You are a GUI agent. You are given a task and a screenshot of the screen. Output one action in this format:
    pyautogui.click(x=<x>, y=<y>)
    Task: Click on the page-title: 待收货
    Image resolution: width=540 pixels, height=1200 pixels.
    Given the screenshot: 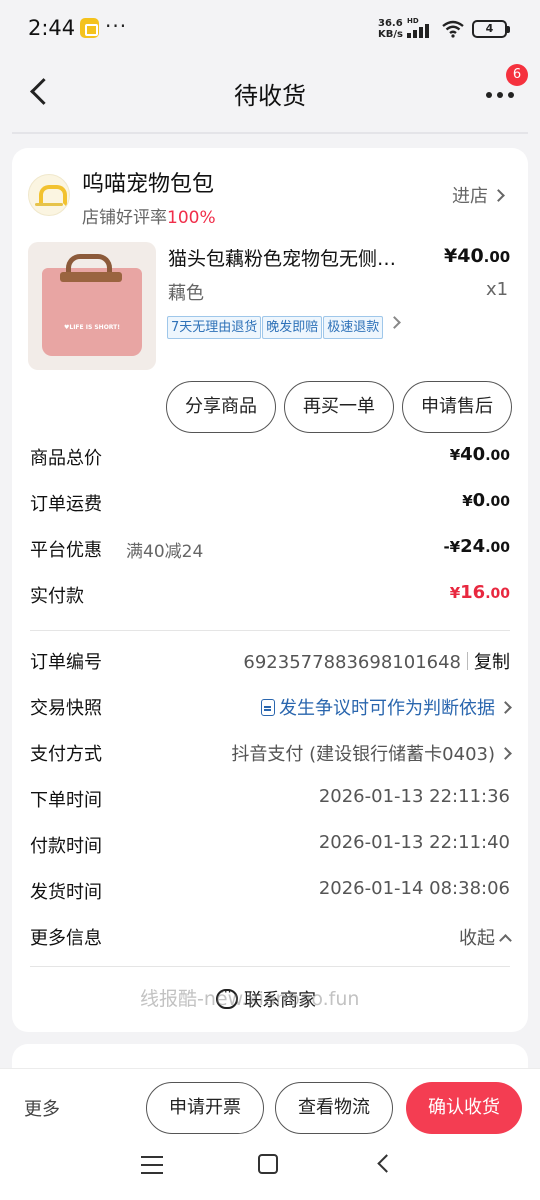 What is the action you would take?
    pyautogui.click(x=270, y=96)
    